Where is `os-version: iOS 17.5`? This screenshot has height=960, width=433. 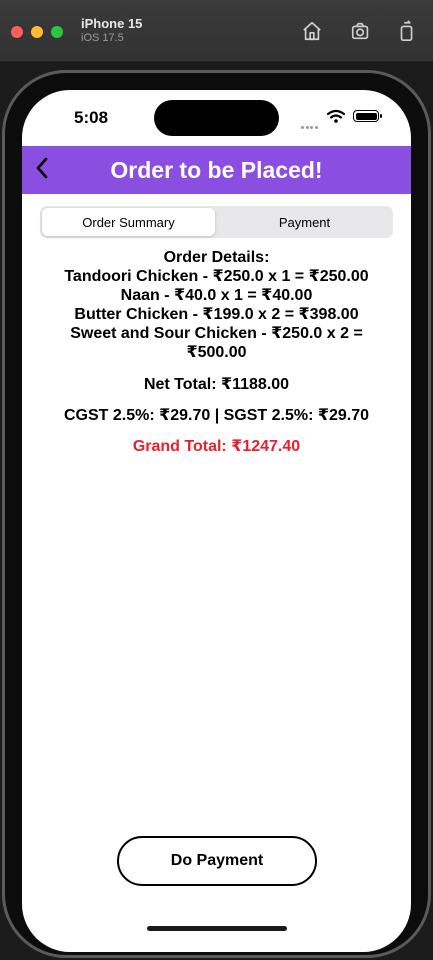
os-version: iOS 17.5 is located at coordinates (102, 38).